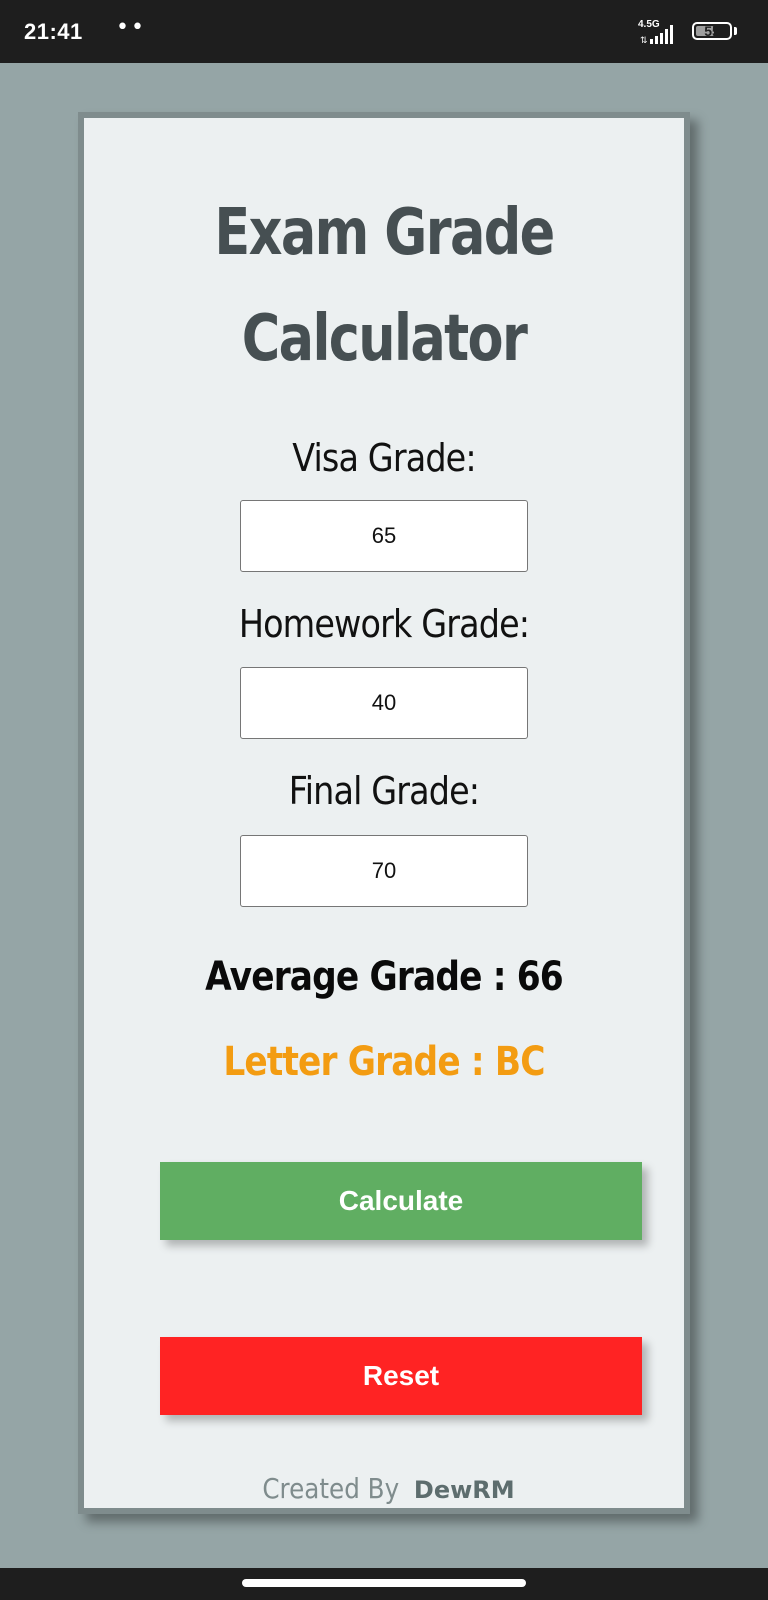  I want to click on reset-button: Reset, so click(401, 1376).